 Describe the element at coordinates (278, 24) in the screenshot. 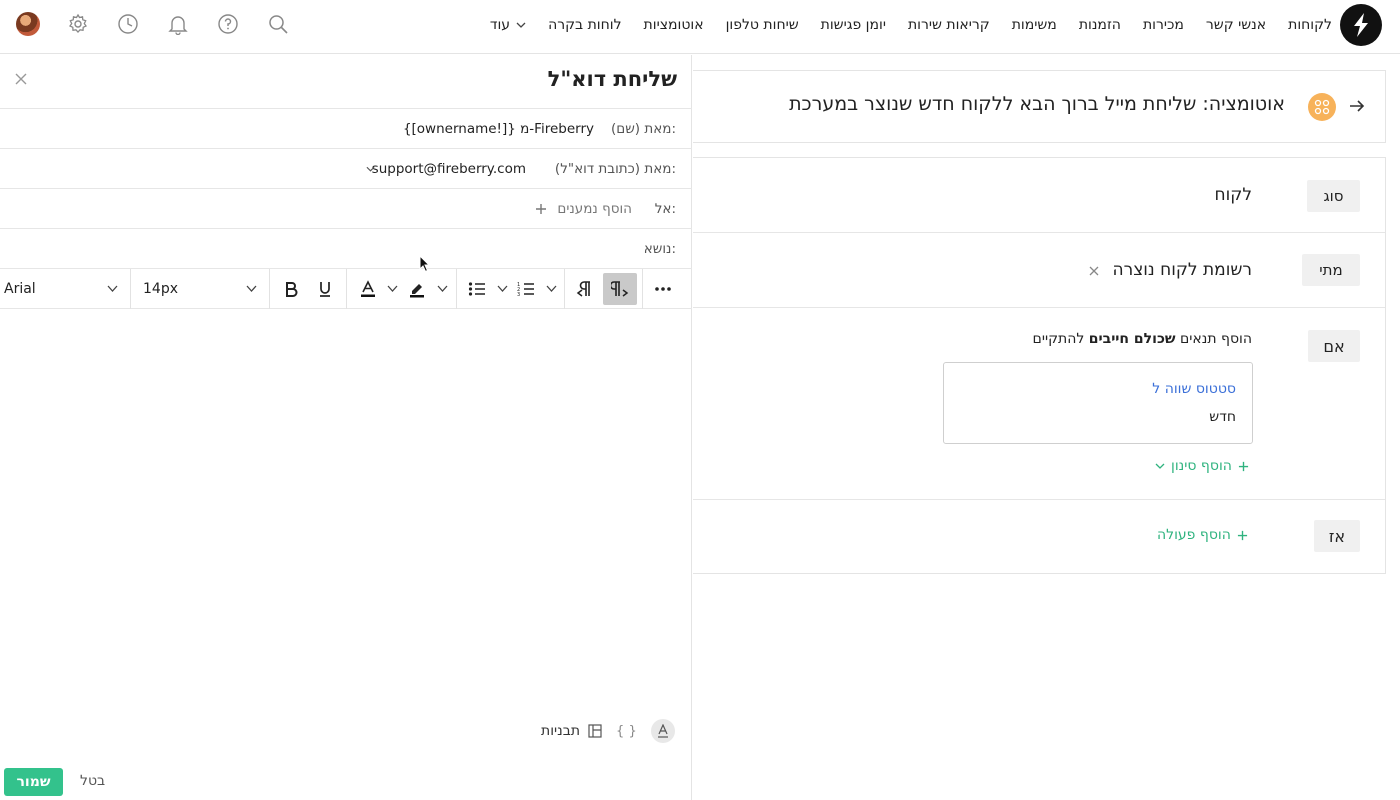

I see `search-button` at that location.